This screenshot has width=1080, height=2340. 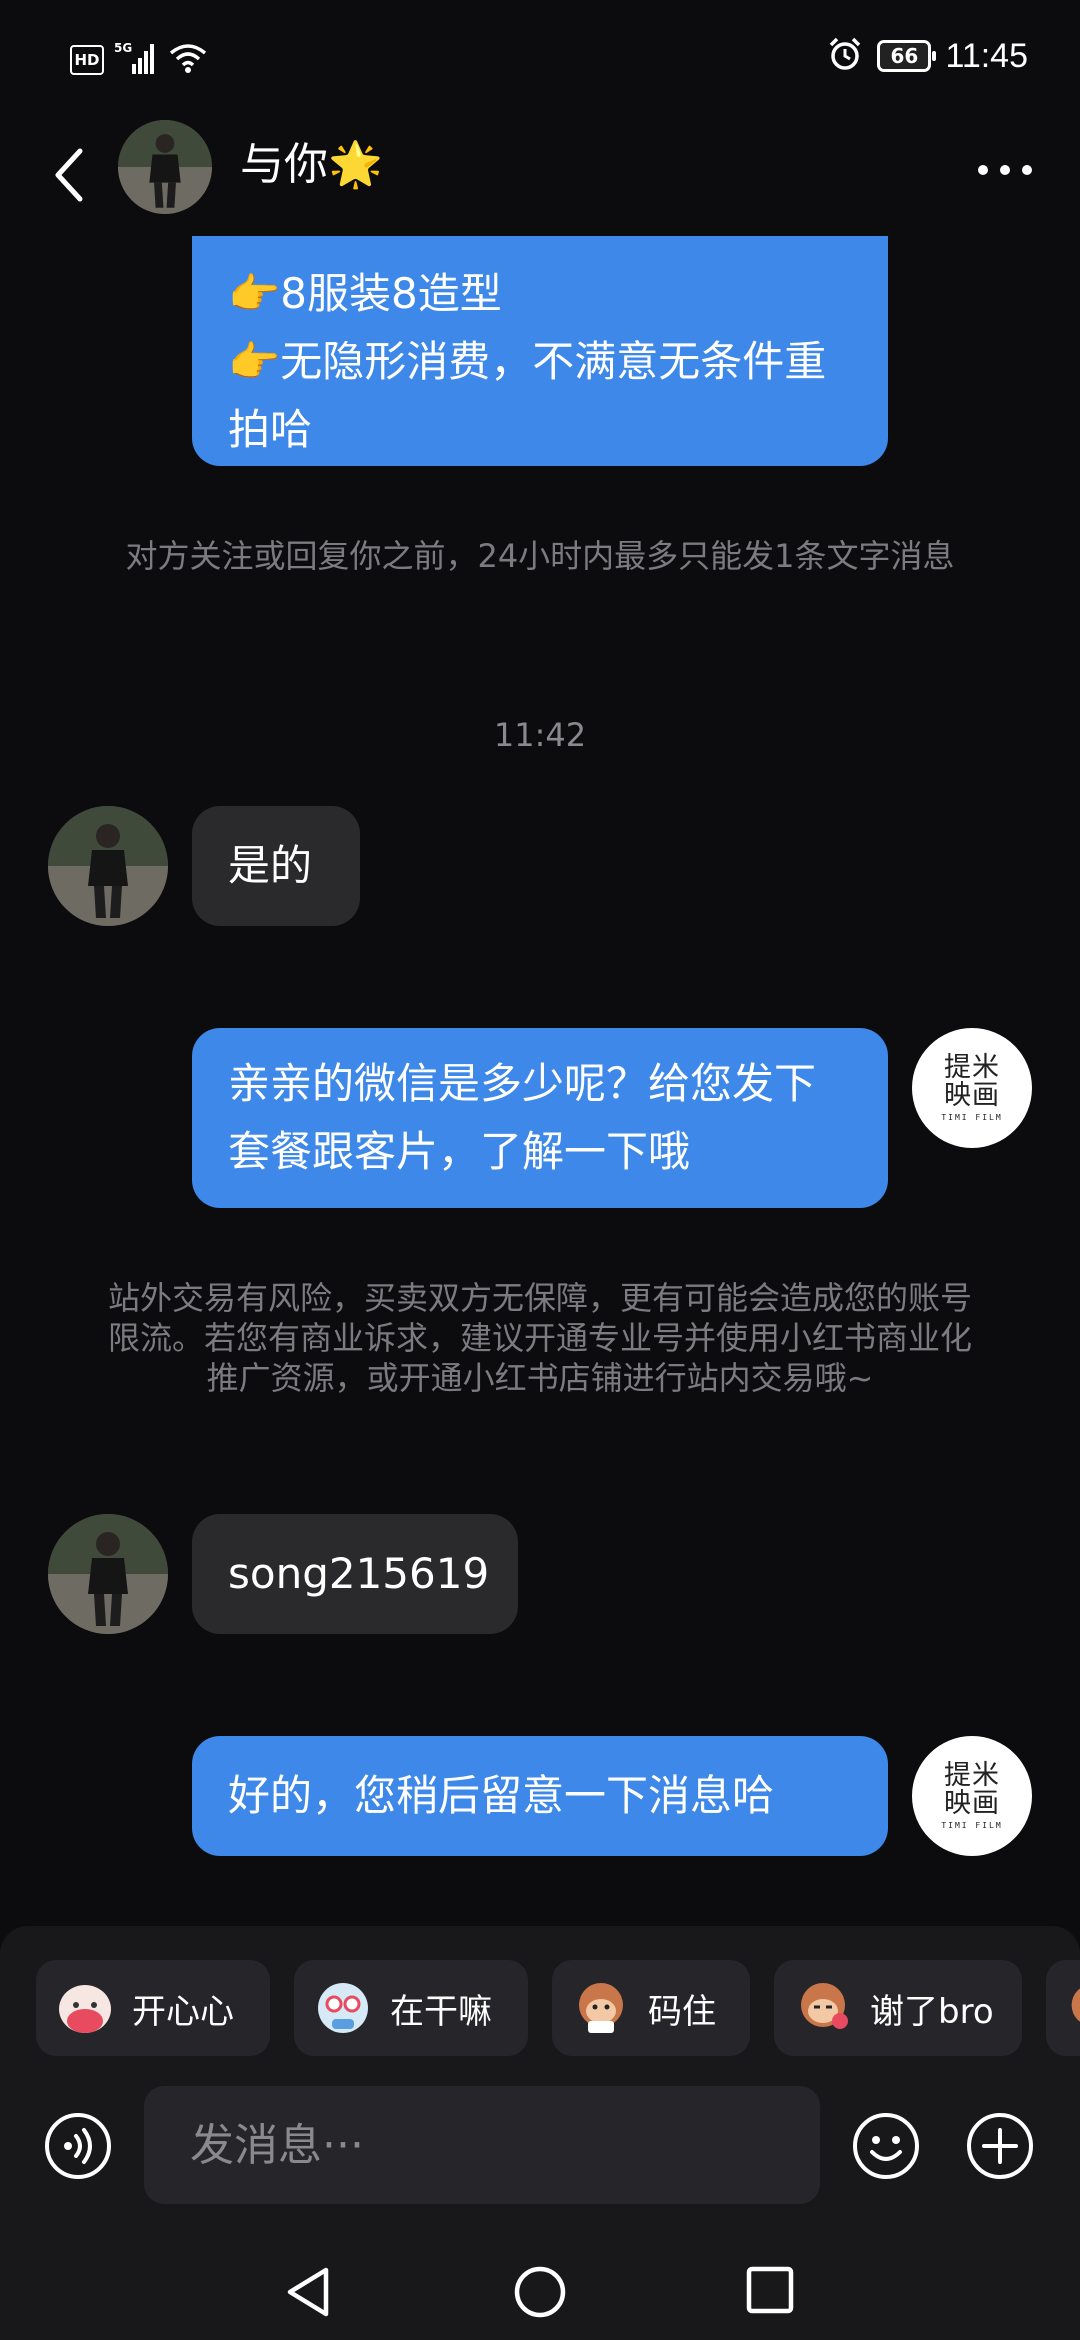 I want to click on nav-home-button, so click(x=540, y=2294).